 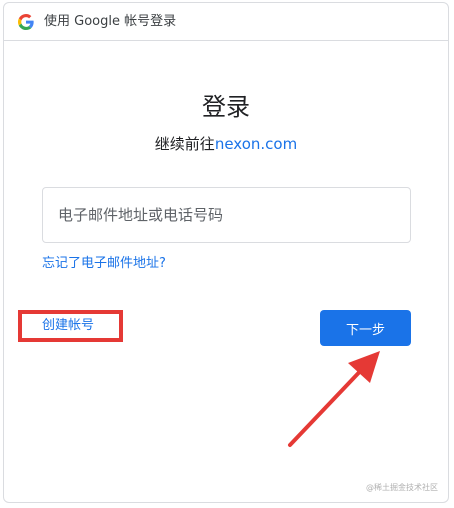 What do you see at coordinates (104, 264) in the screenshot?
I see `forgot-email-link: 忘记了电子邮件地址?` at bounding box center [104, 264].